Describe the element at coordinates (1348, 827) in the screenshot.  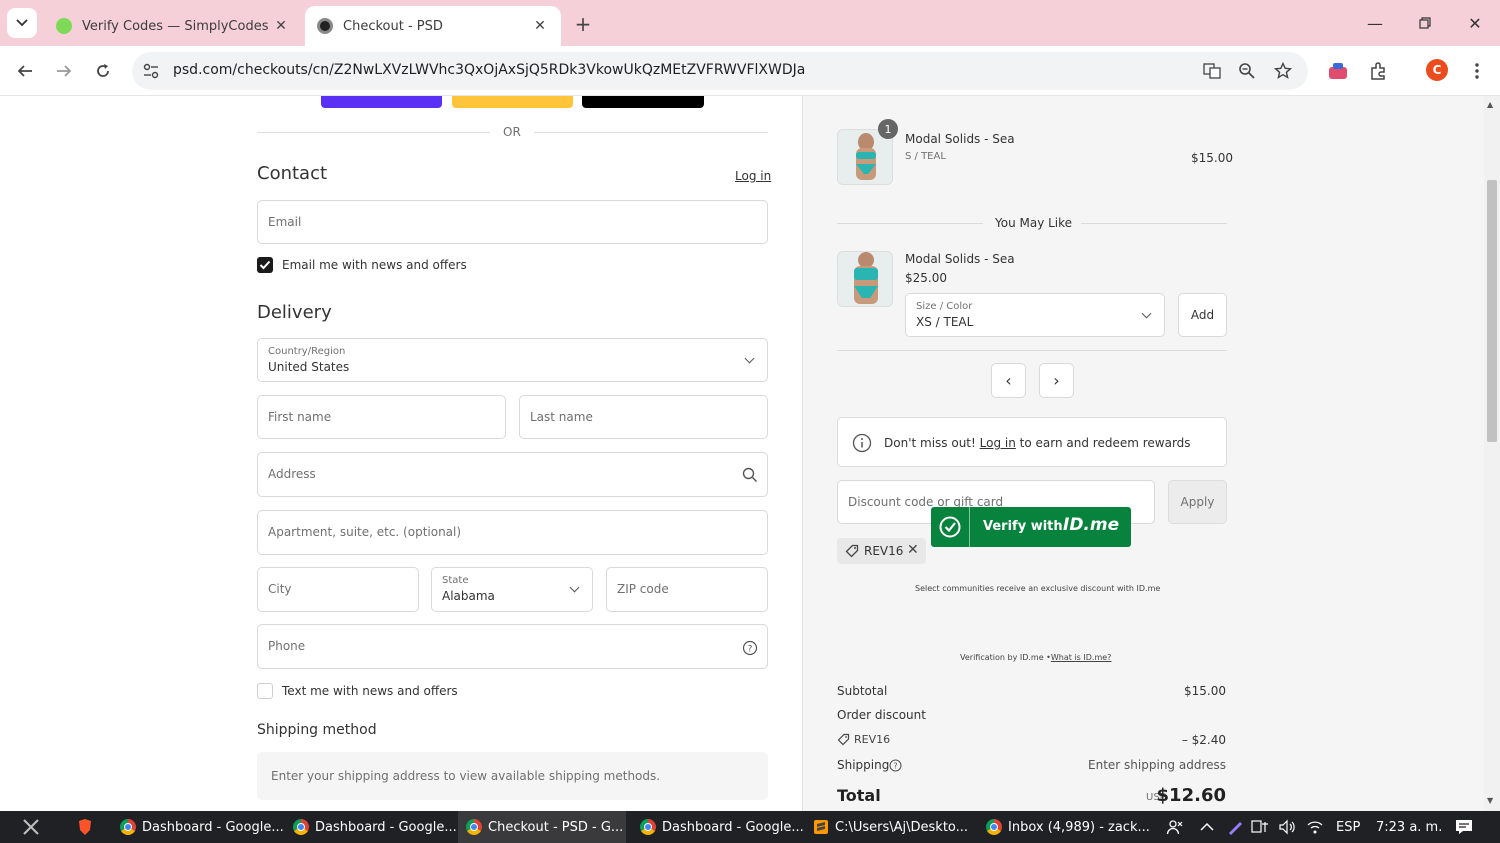
I see `language-indicator: ESP` at that location.